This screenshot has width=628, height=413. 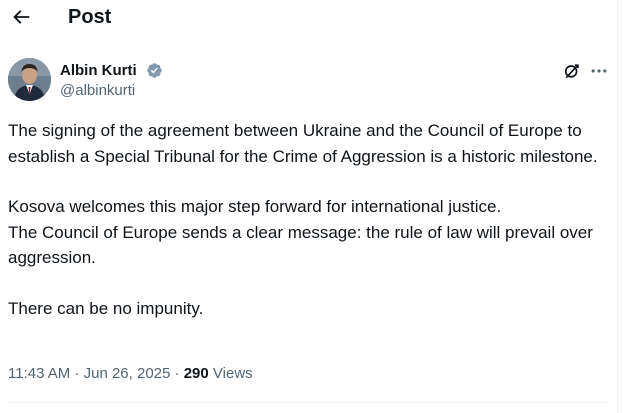 I want to click on arrow-left-icon, so click(x=21, y=17).